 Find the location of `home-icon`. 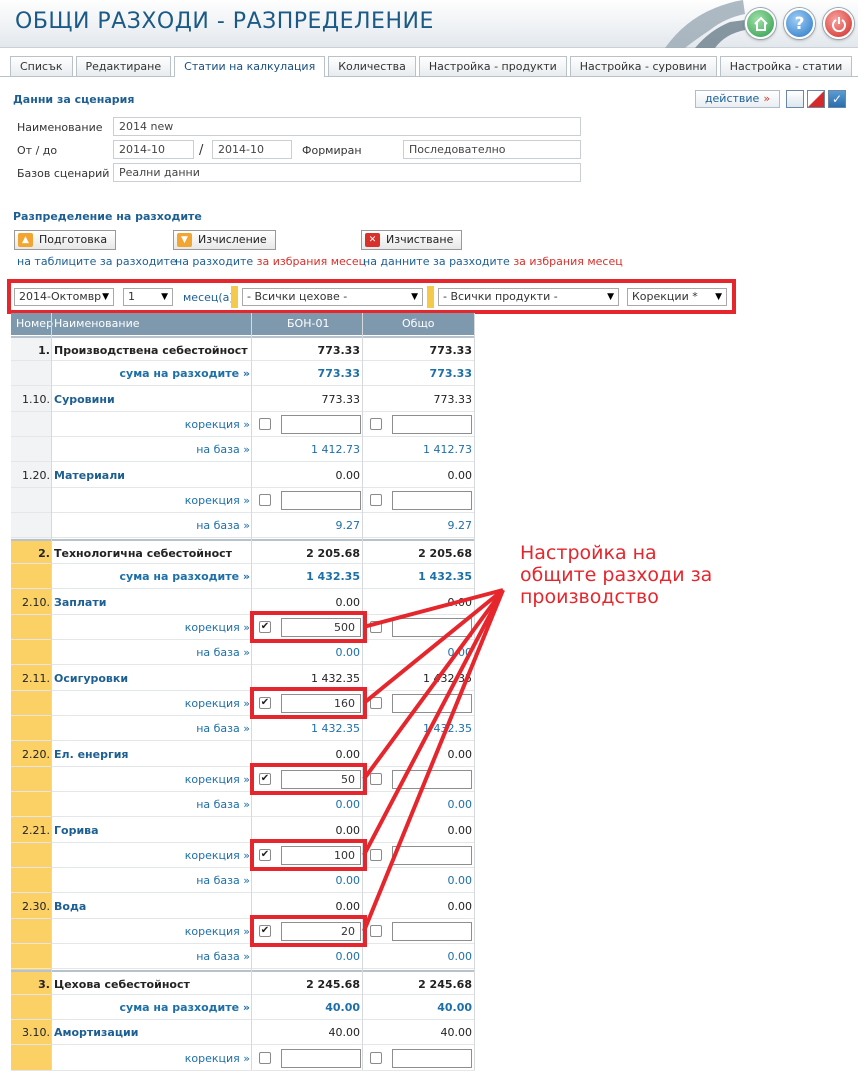

home-icon is located at coordinates (760, 23).